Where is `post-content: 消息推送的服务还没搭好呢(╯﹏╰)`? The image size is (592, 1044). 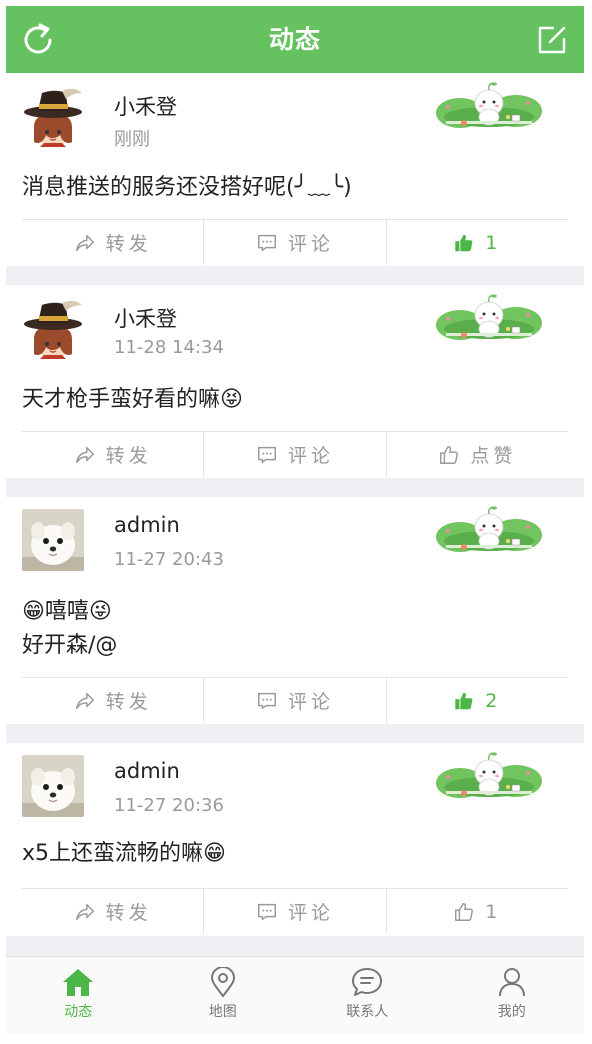
post-content: 消息推送的服务还没搭好呢(╯﹏╰) is located at coordinates (187, 187).